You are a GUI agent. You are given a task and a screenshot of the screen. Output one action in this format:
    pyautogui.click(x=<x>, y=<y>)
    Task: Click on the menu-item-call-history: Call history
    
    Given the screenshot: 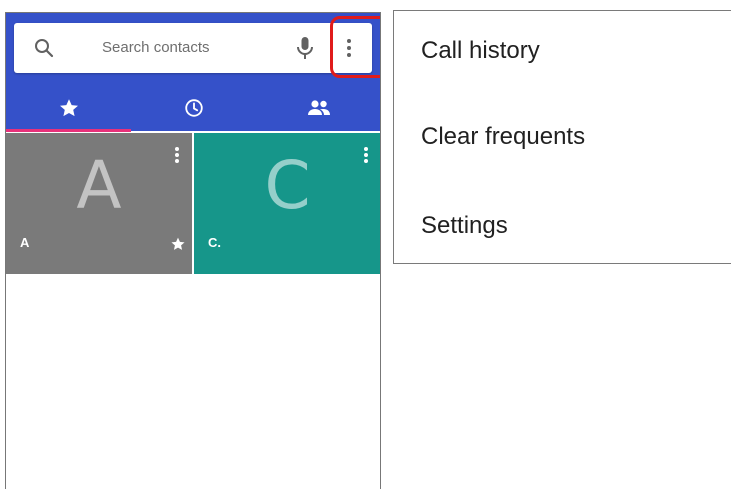 What is the action you would take?
    pyautogui.click(x=562, y=53)
    